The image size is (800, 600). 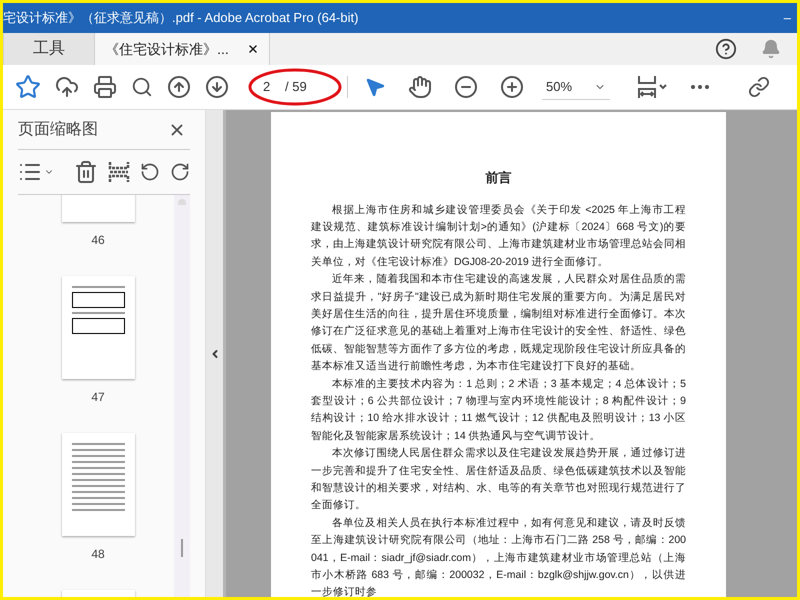 What do you see at coordinates (787, 18) in the screenshot?
I see `minimize-button: –` at bounding box center [787, 18].